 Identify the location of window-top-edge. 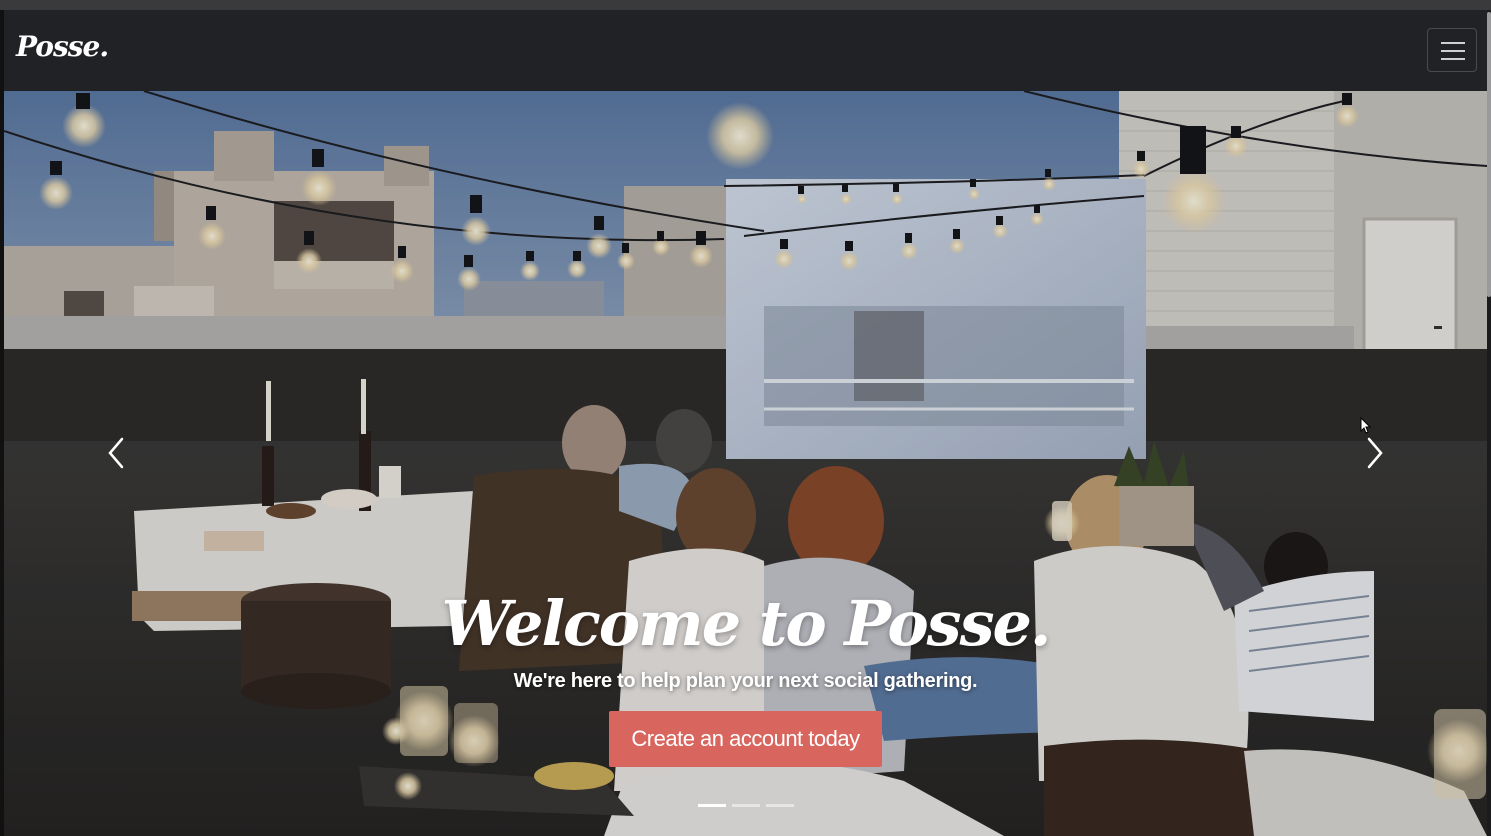
(745, 5).